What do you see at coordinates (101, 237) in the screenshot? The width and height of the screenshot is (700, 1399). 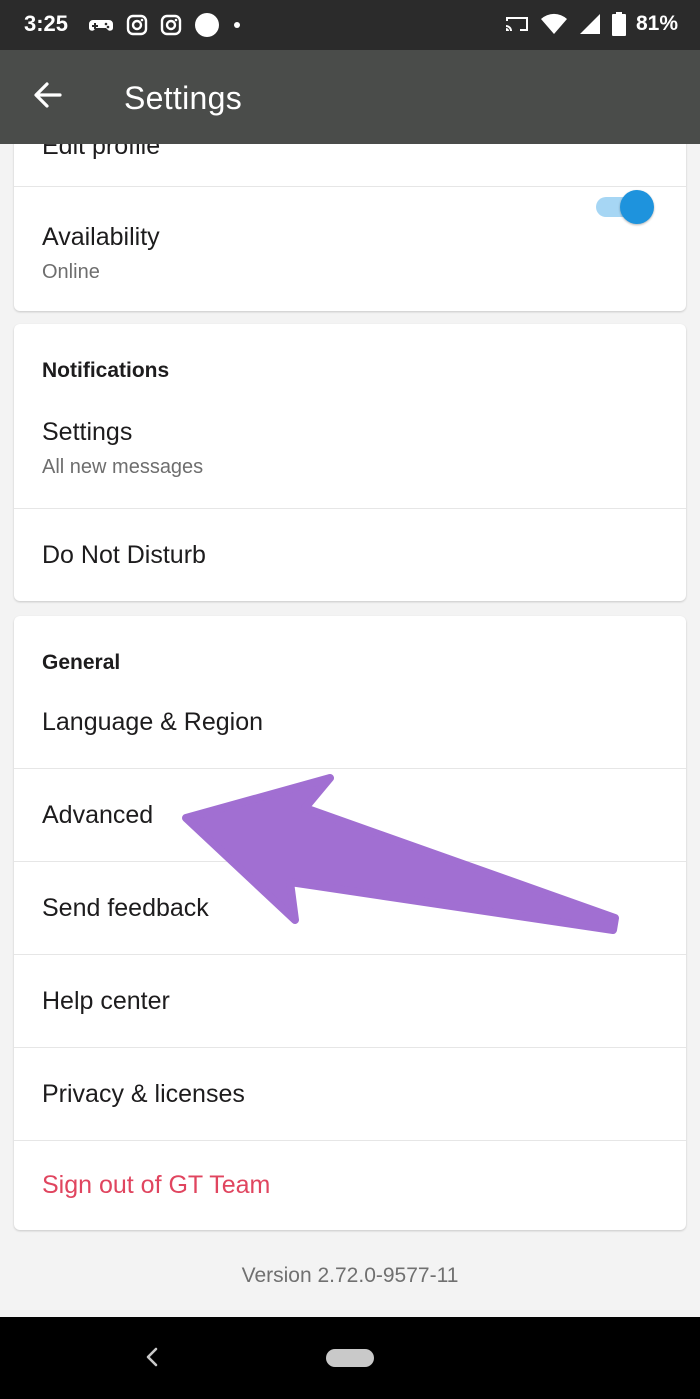 I see `availability-label: Availability` at bounding box center [101, 237].